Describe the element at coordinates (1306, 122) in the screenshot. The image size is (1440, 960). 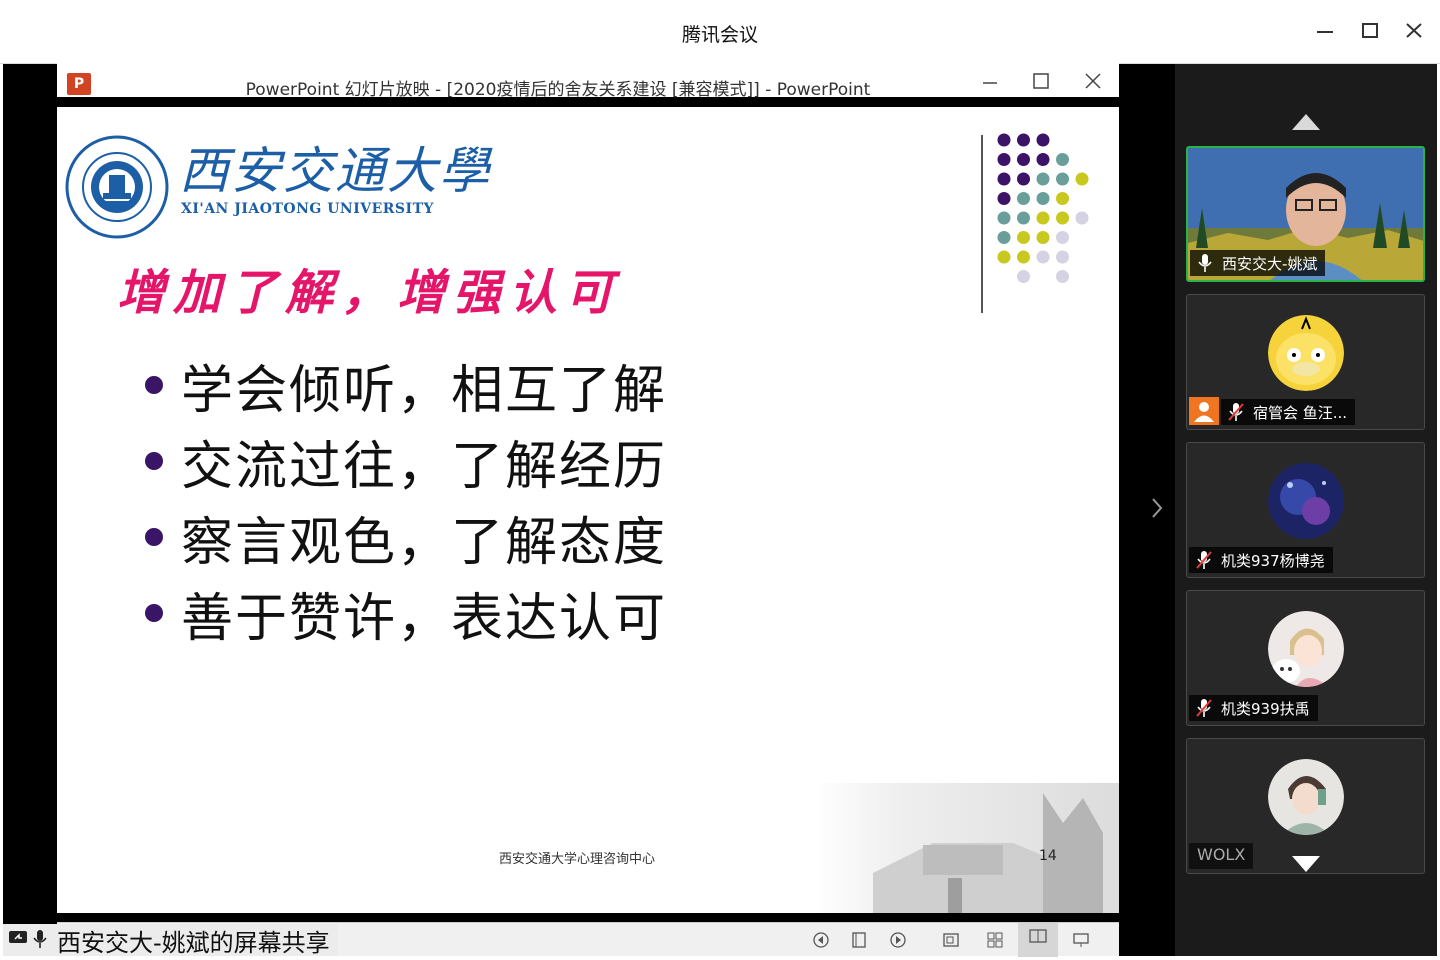
I see `scroll-up-icon` at that location.